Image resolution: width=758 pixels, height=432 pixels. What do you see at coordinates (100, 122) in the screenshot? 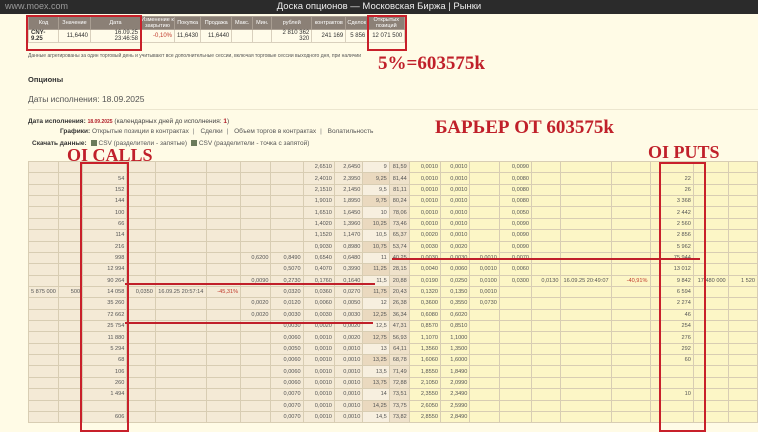
I see `expiry-date: 18.09.2025` at bounding box center [100, 122].